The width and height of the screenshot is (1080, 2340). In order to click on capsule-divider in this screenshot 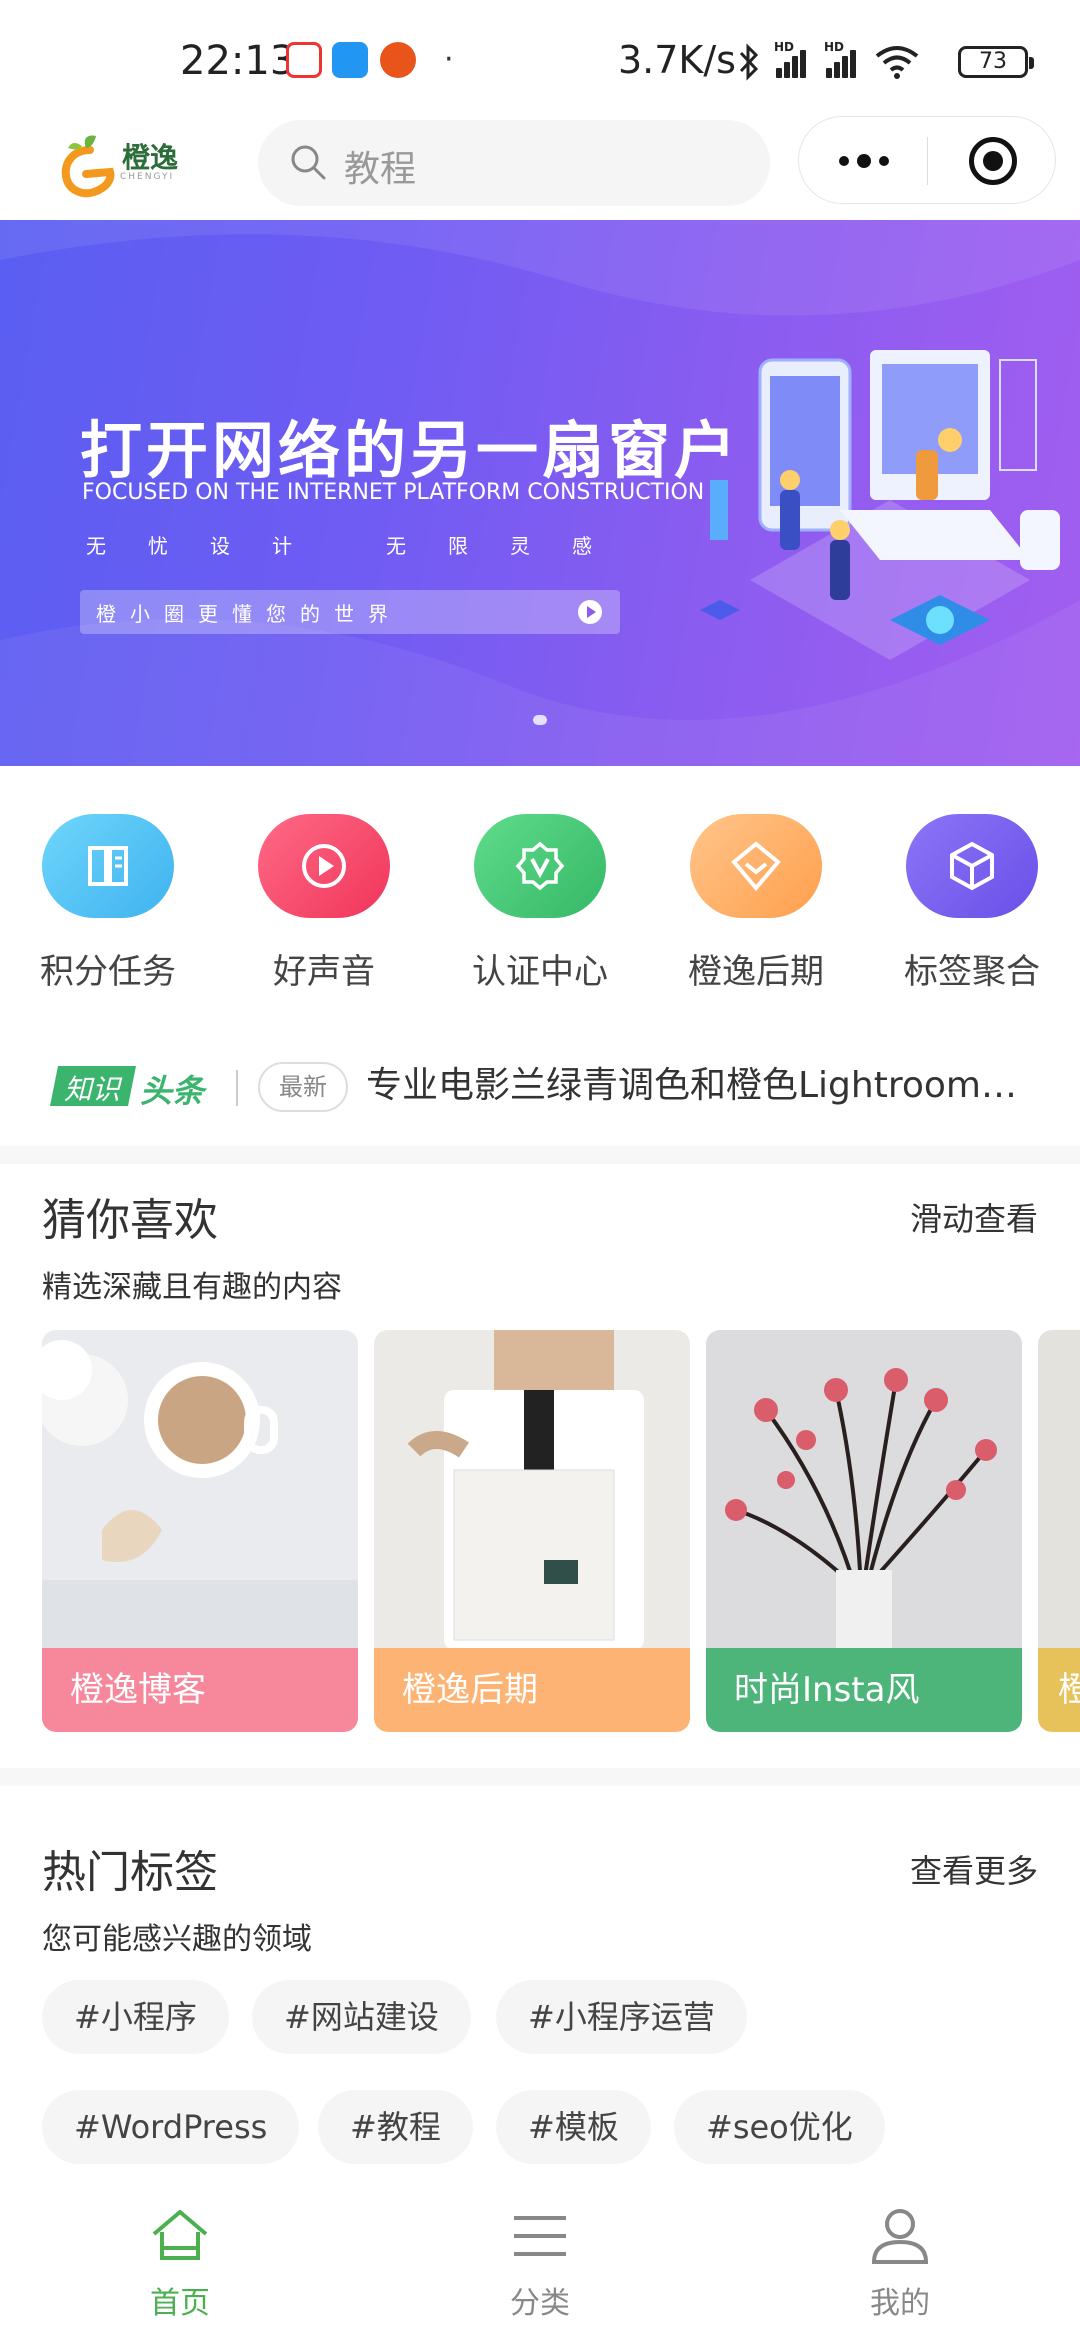, I will do `click(927, 161)`.